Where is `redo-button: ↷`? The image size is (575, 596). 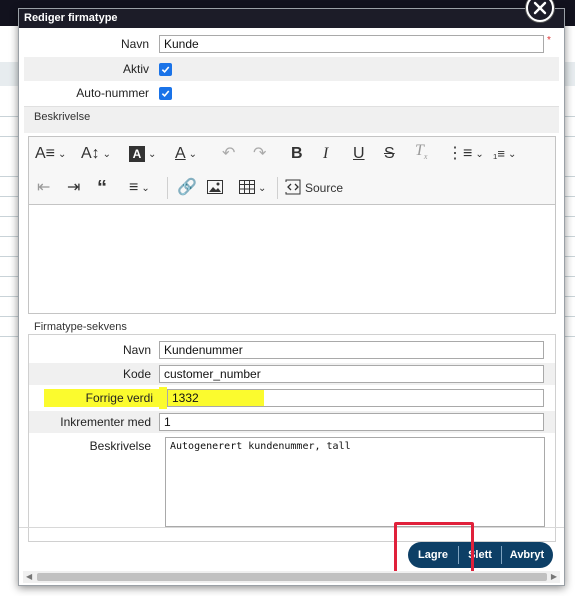
redo-button: ↷ is located at coordinates (259, 154).